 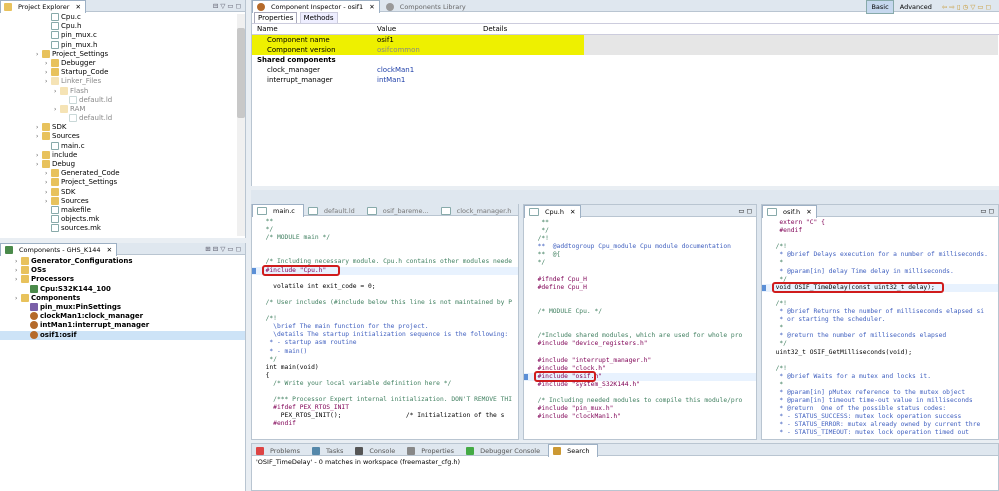 What do you see at coordinates (122, 173) in the screenshot?
I see `tree-item: › Generated_Code` at bounding box center [122, 173].